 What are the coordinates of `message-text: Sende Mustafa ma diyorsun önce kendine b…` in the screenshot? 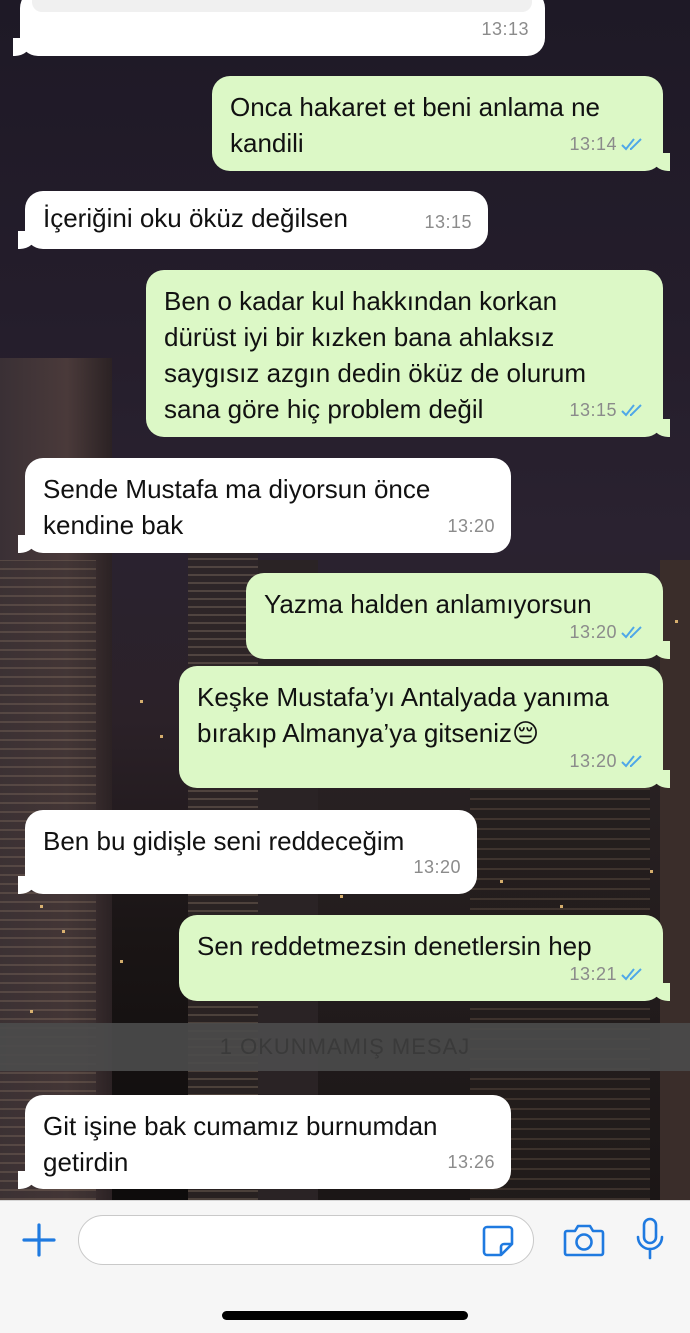 It's located at (237, 507).